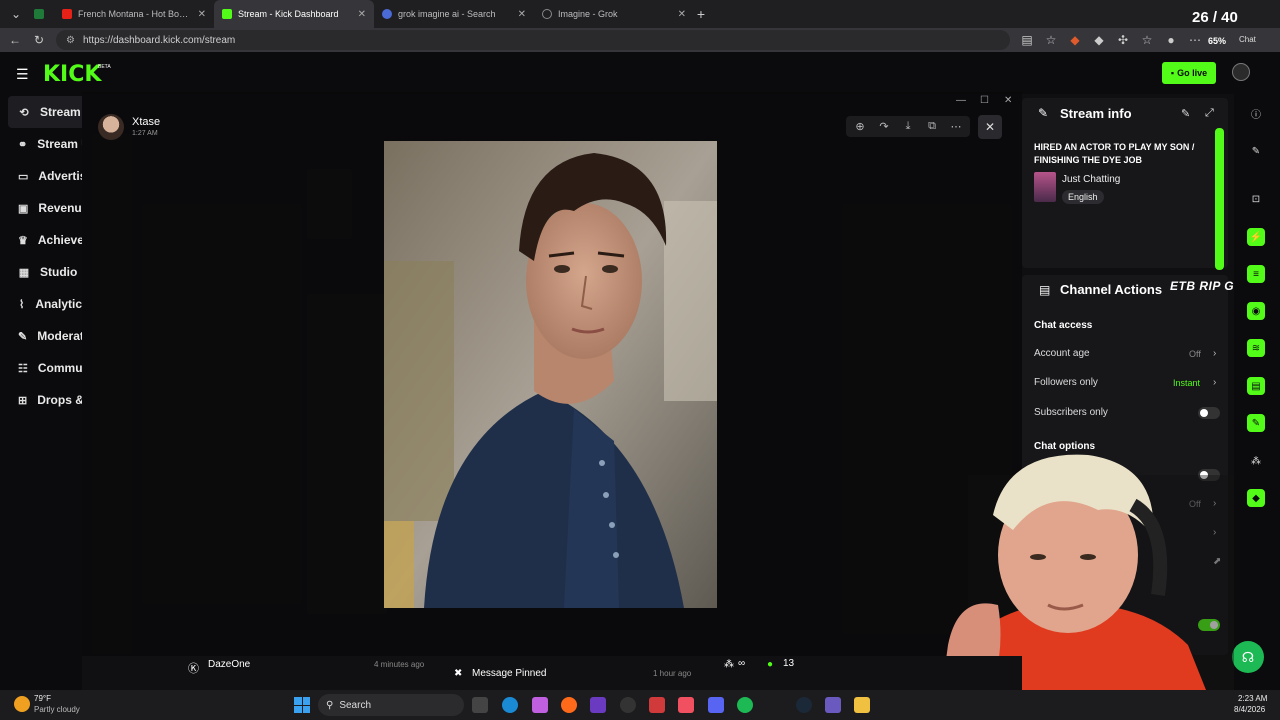  What do you see at coordinates (41, 144) in the screenshot?
I see `sidebar-item-stream-url: ⚭ Stream U` at bounding box center [41, 144].